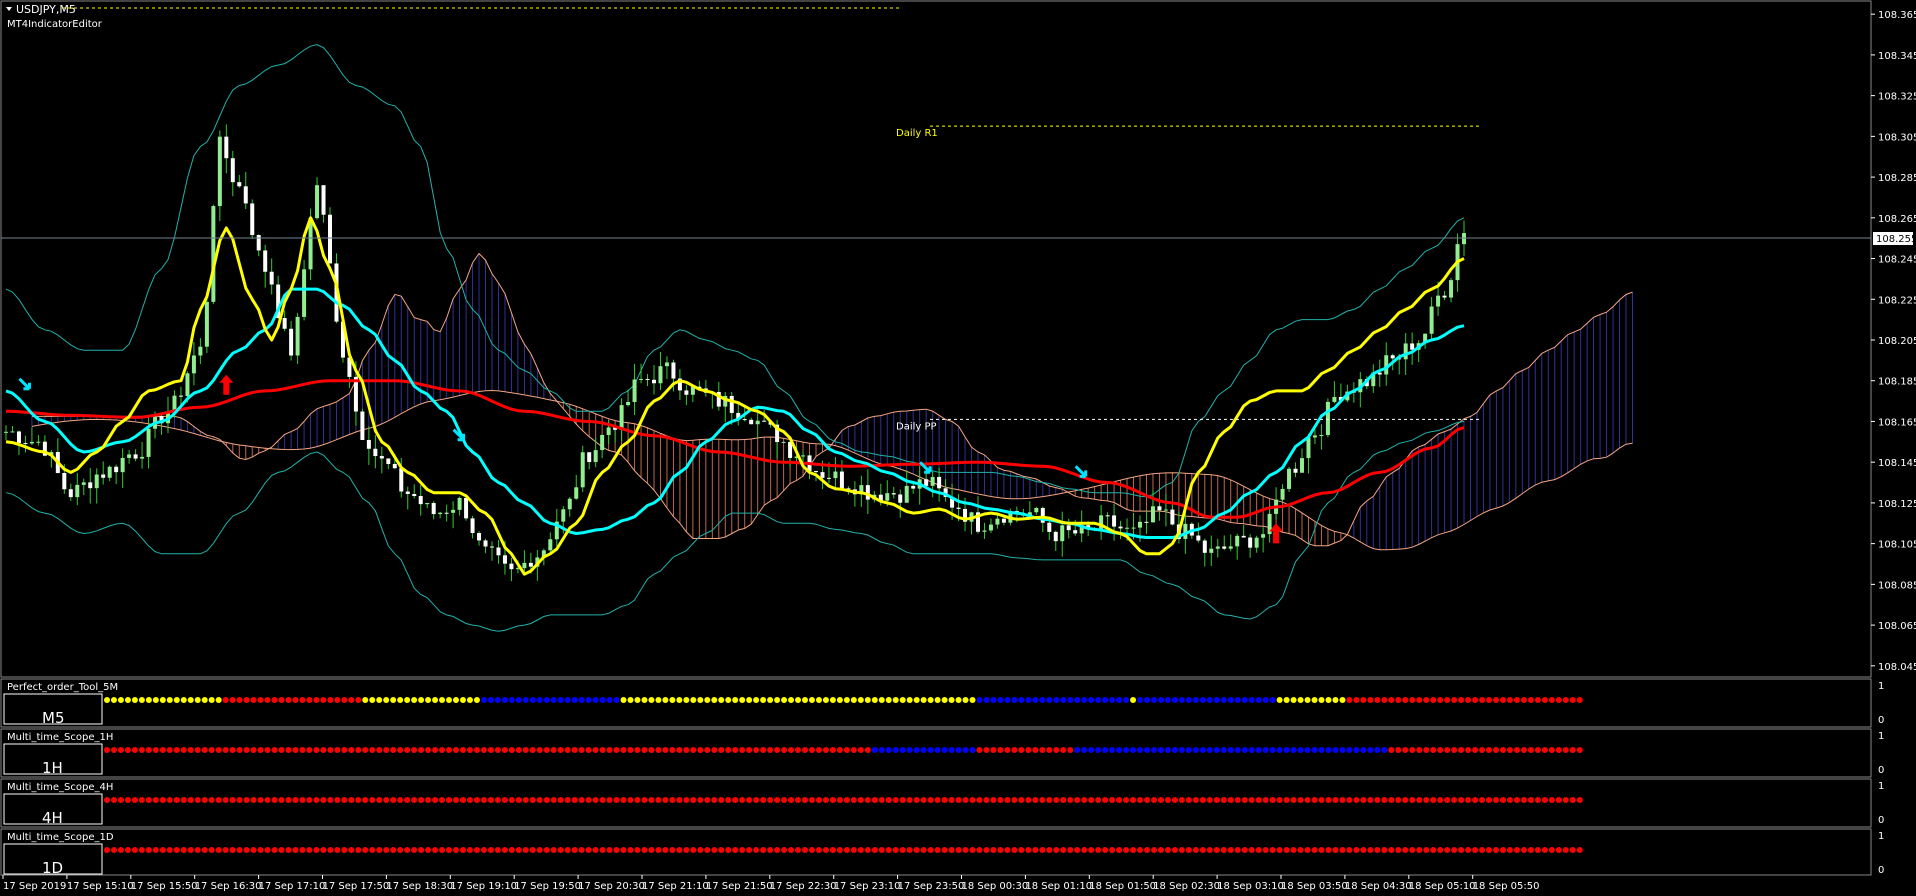 The height and width of the screenshot is (896, 1916). What do you see at coordinates (9, 9) in the screenshot?
I see `collapse-triangle-icon` at bounding box center [9, 9].